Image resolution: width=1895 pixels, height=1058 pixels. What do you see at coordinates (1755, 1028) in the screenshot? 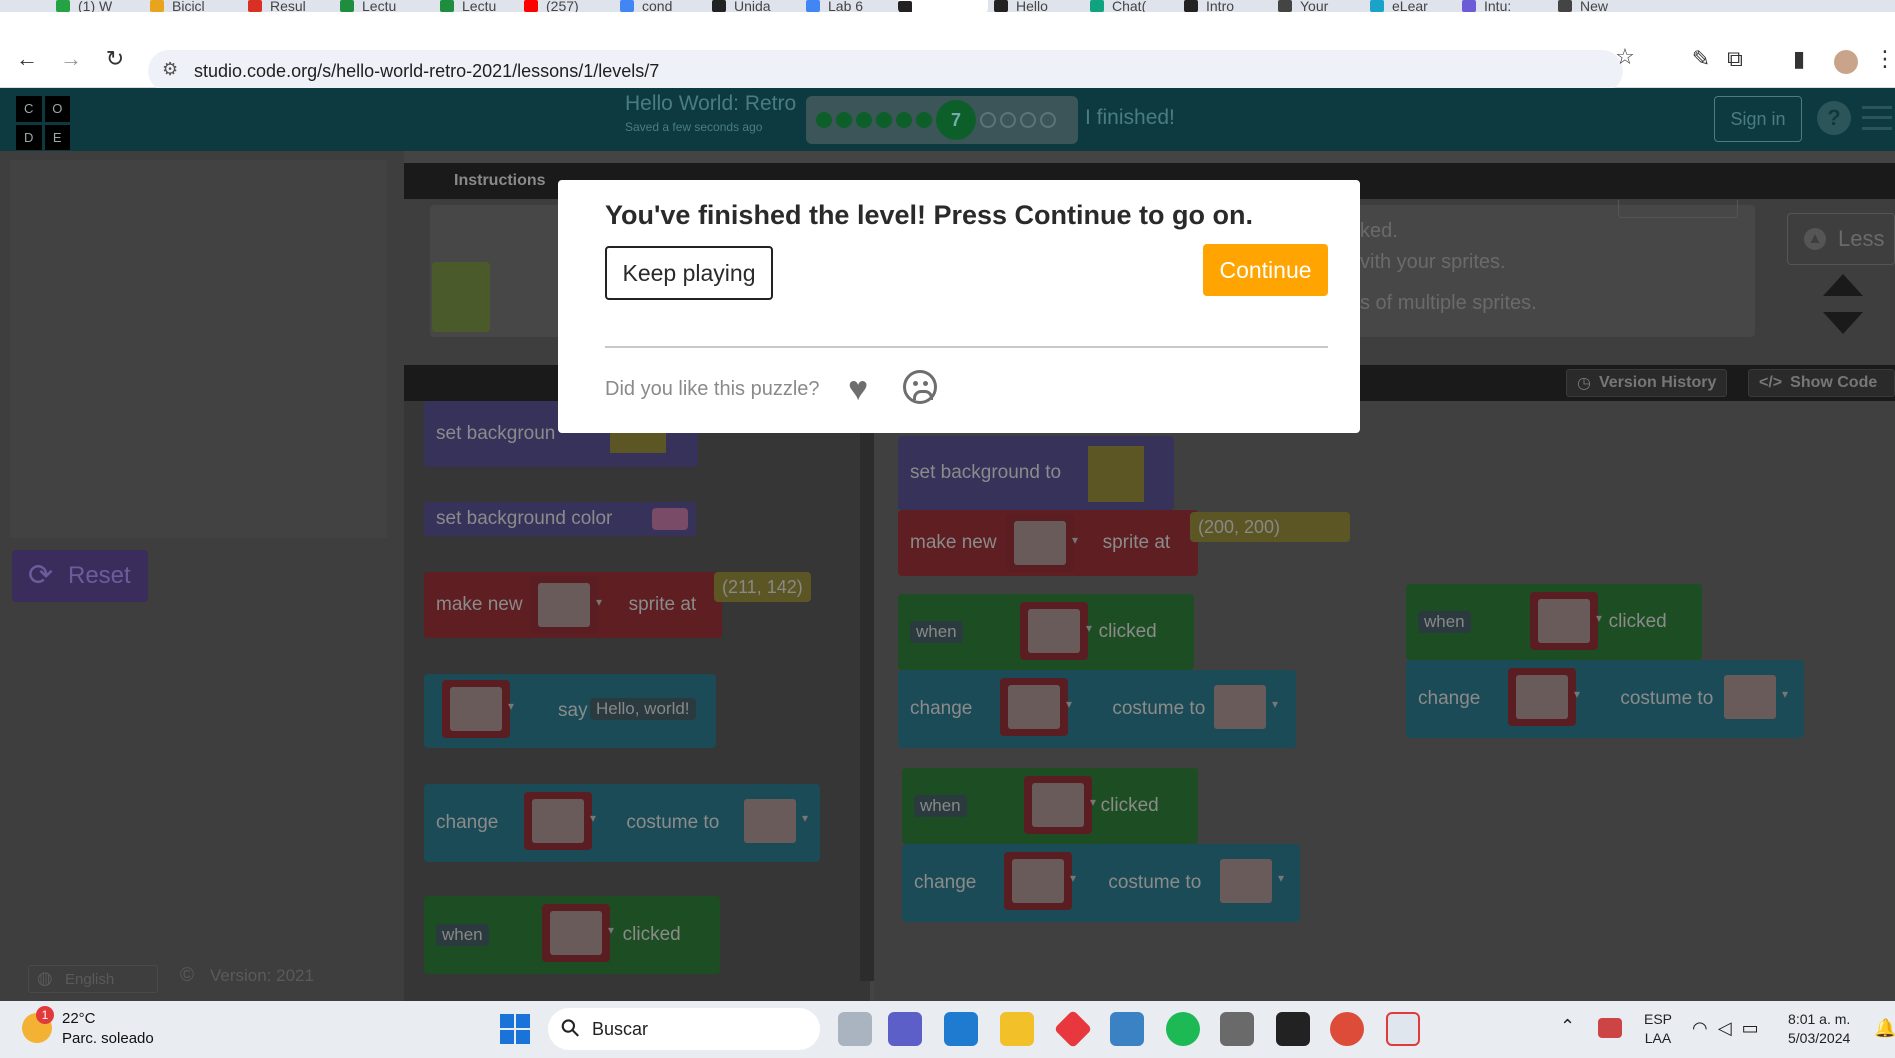
I see `battery-icon: ▭` at bounding box center [1755, 1028].